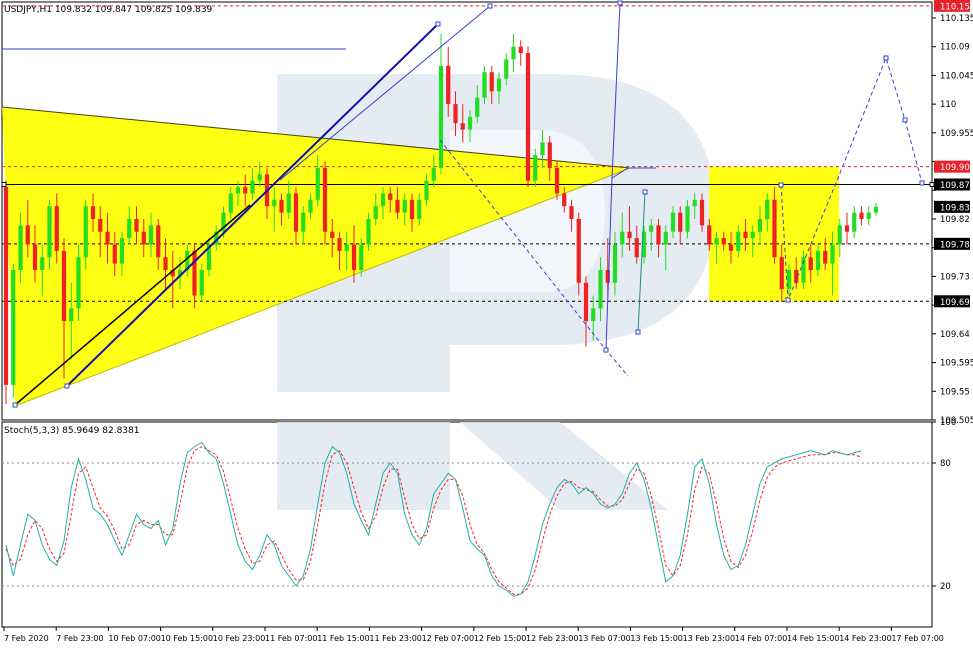 This screenshot has height=652, width=973. I want to click on x-tick-label: 14 Feb 23:00, so click(865, 638).